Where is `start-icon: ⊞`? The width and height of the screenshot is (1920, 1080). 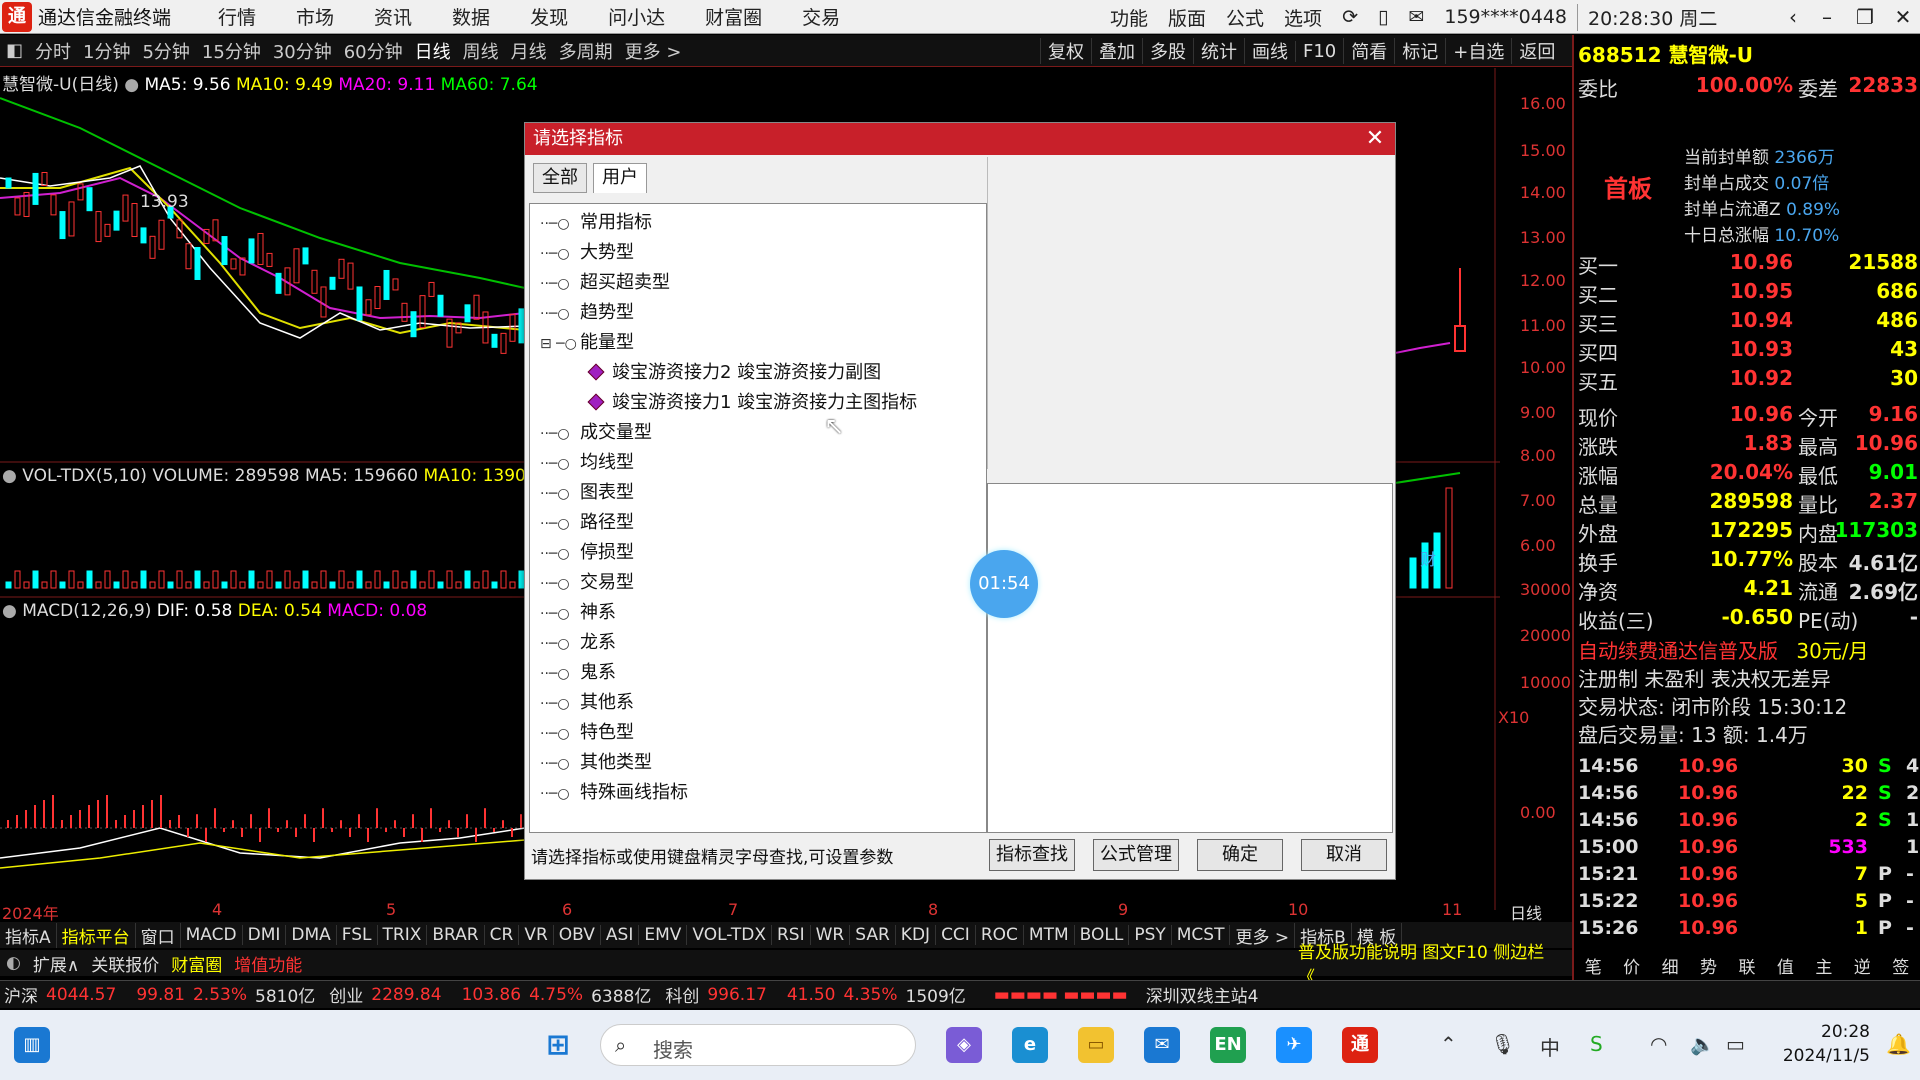 start-icon: ⊞ is located at coordinates (558, 1045).